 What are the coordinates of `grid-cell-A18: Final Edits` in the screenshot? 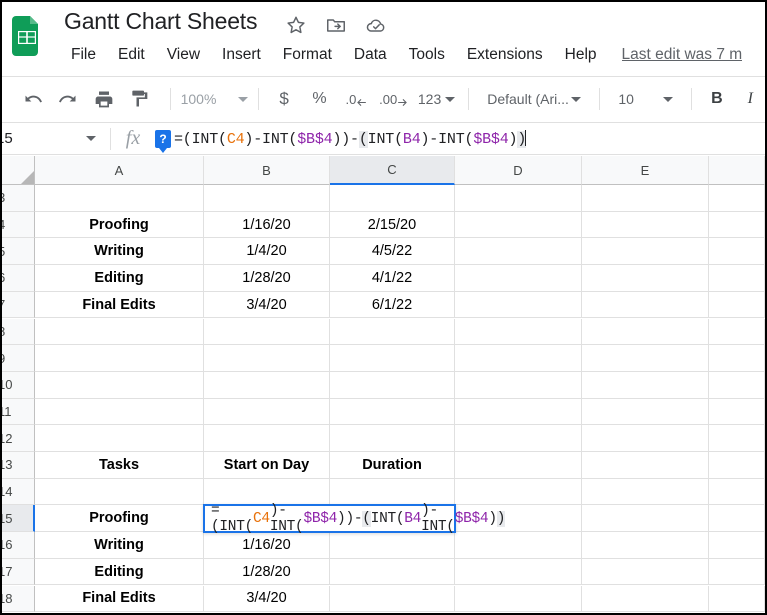 It's located at (119, 599).